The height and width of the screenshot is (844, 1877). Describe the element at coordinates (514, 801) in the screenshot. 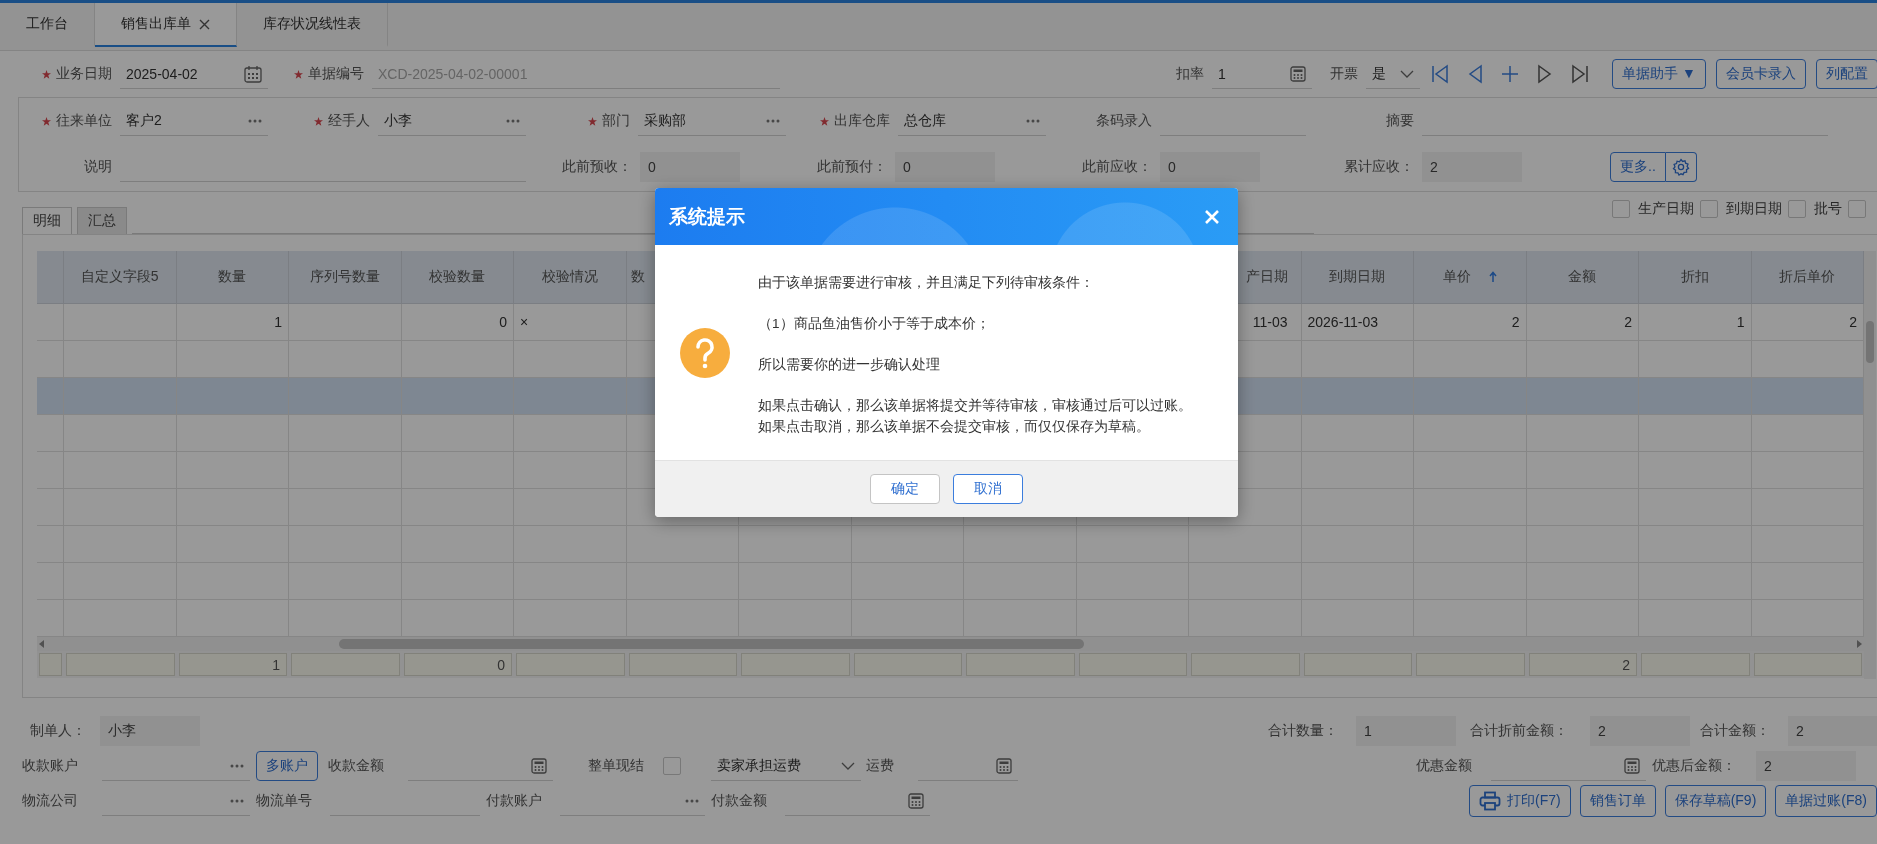

I see `field-label: 付款账户` at that location.